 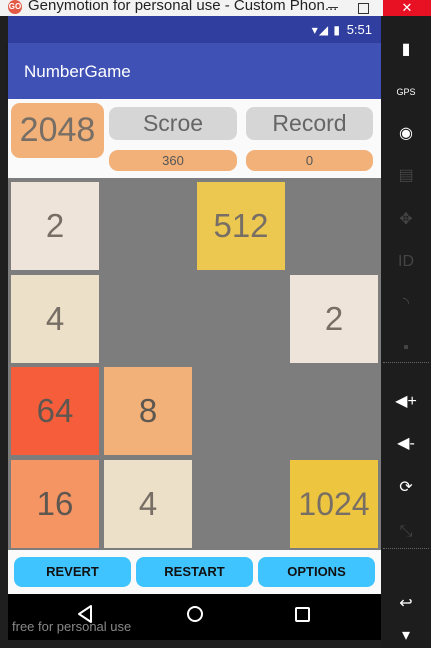 I want to click on app-bar: NumberGame, so click(x=194, y=71).